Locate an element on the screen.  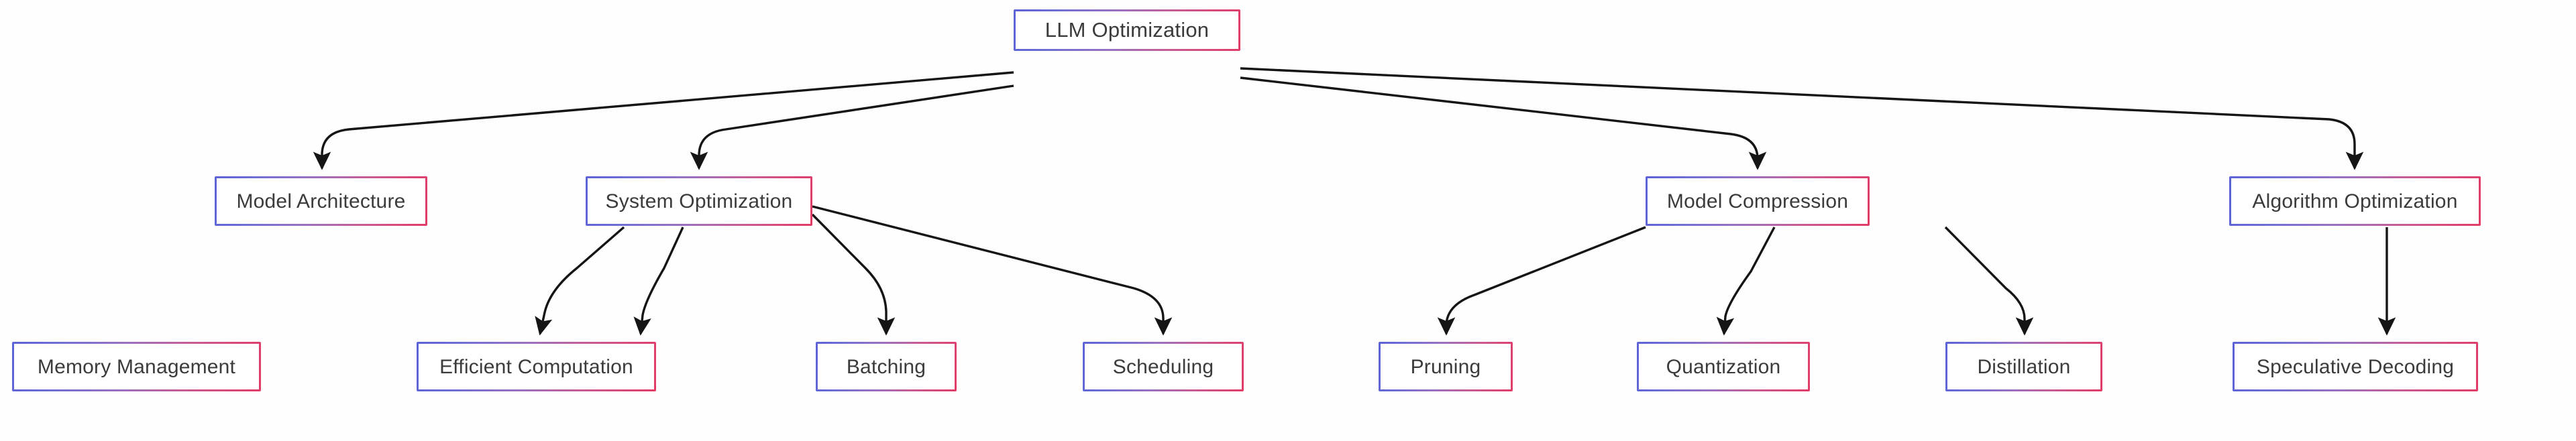
node-memory-management: Memory Management is located at coordinates (136, 367).